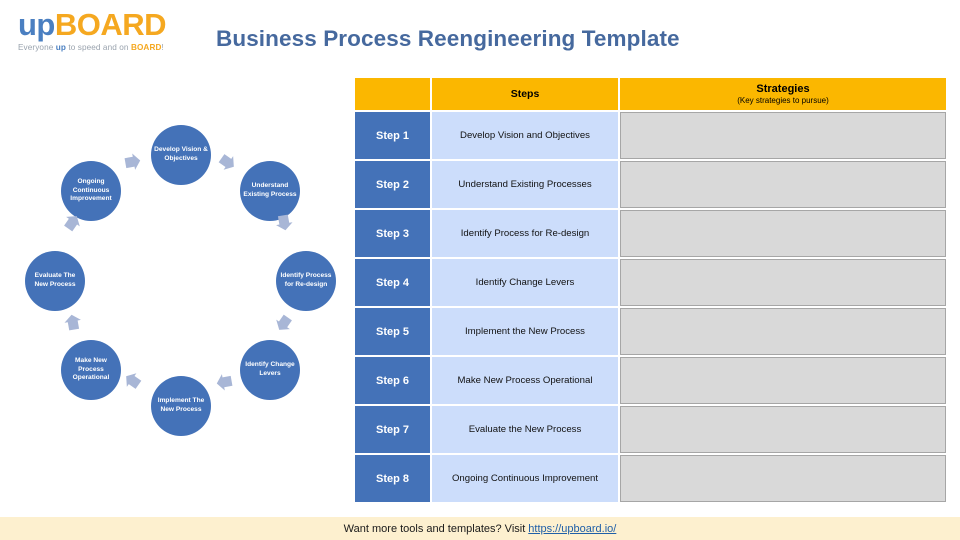 The width and height of the screenshot is (960, 540). I want to click on page-title: Business Process Reengineering Template, so click(448, 38).